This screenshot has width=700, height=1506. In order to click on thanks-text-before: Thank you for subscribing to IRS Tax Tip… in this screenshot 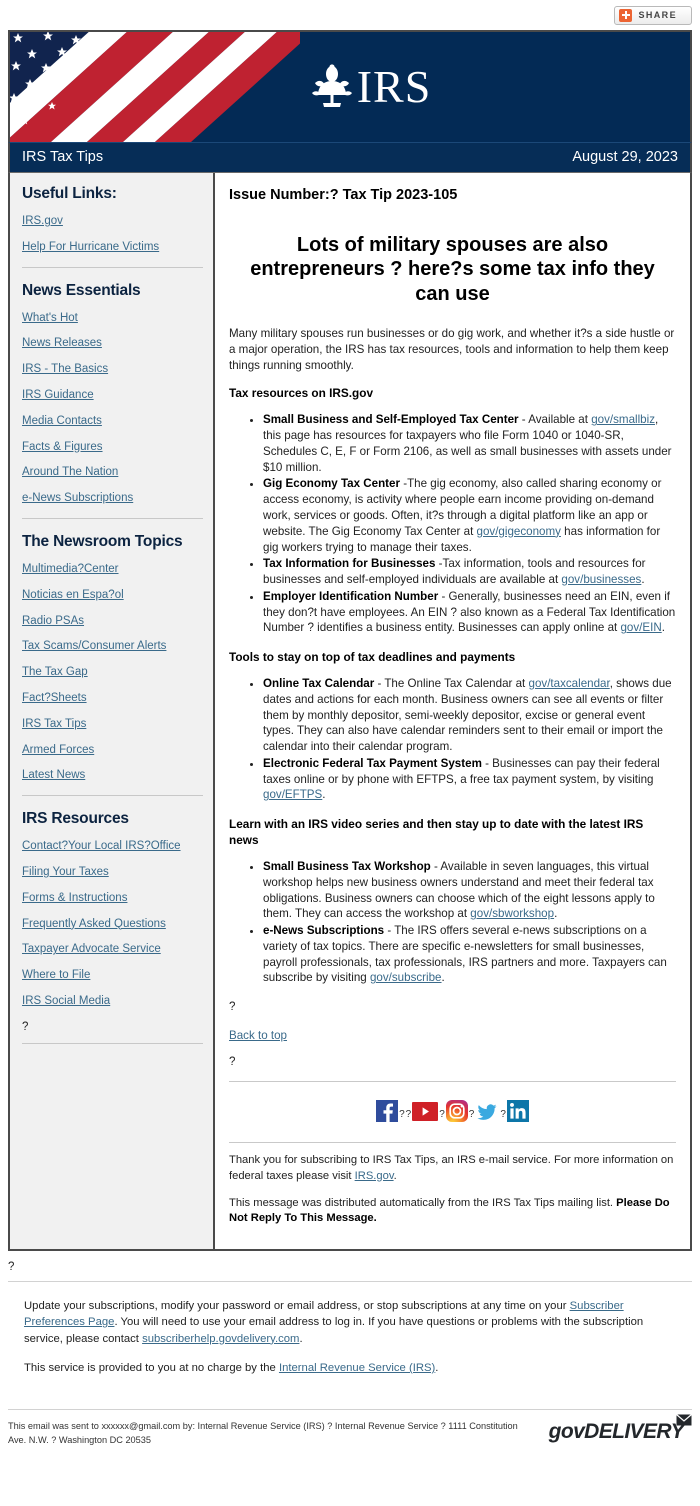, I will do `click(451, 1168)`.